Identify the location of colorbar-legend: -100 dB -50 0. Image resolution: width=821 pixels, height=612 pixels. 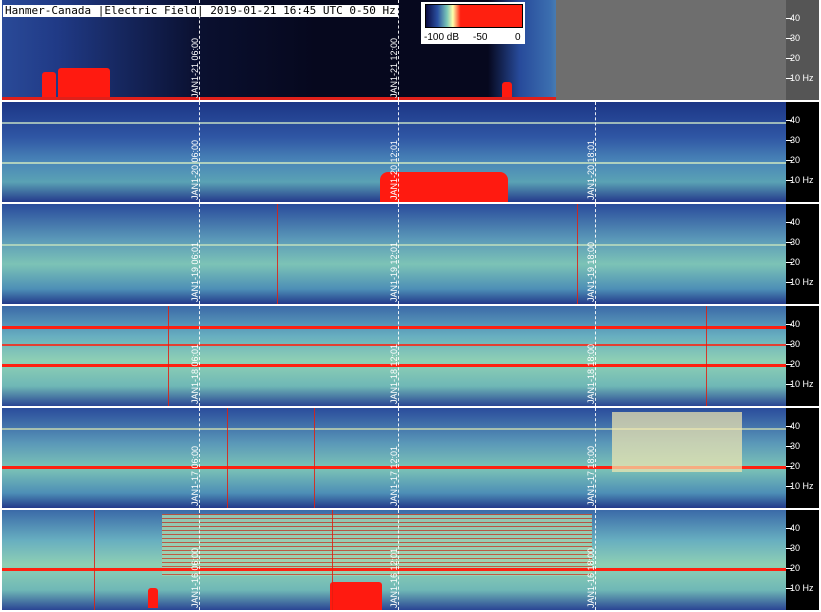
(473, 23).